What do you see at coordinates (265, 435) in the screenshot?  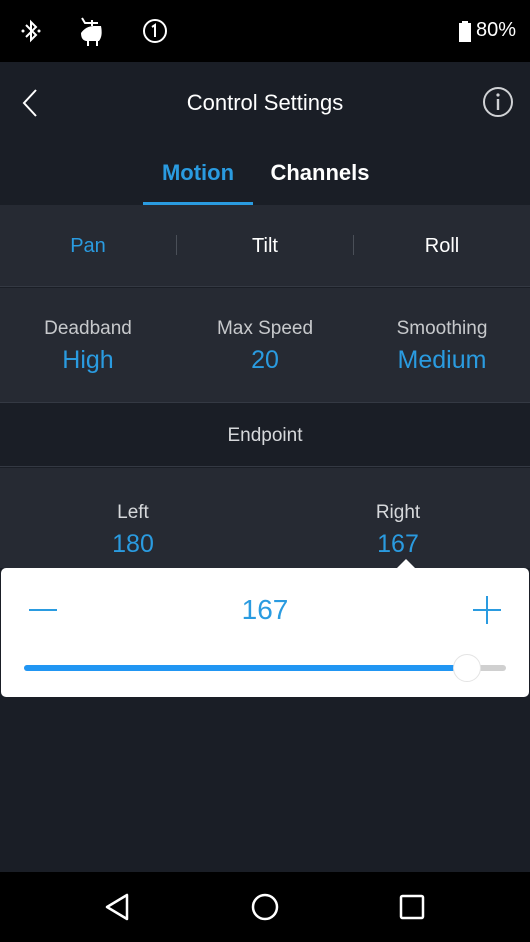 I see `endpoint-header: Endpoint` at bounding box center [265, 435].